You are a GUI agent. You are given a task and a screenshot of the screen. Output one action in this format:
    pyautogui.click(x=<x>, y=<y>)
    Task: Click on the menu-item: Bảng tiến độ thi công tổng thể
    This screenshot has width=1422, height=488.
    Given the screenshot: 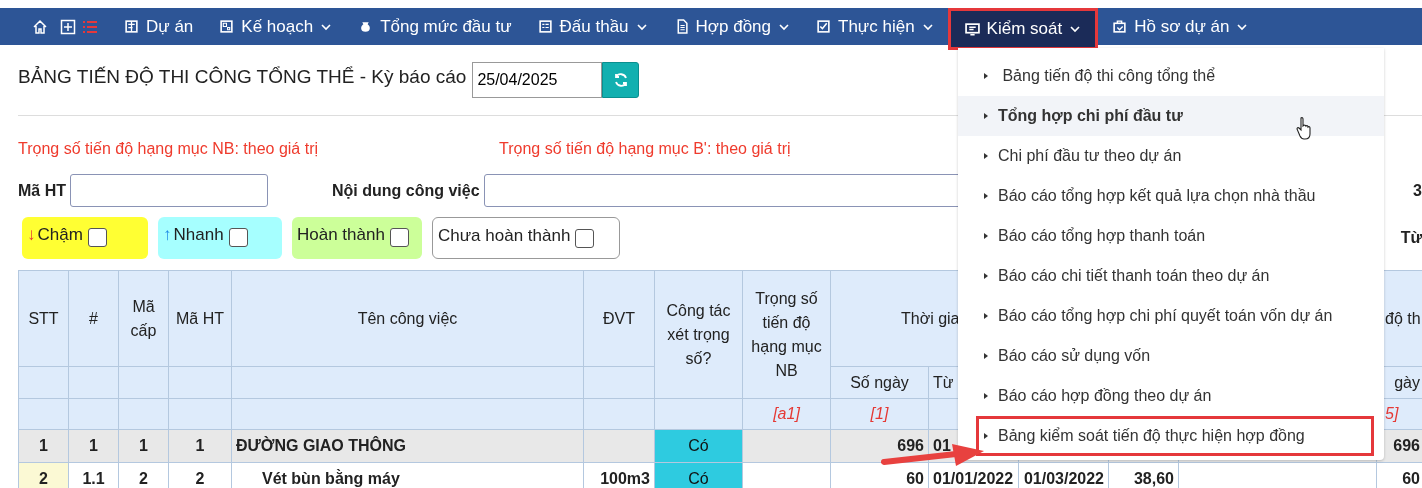 What is the action you would take?
    pyautogui.click(x=1171, y=76)
    